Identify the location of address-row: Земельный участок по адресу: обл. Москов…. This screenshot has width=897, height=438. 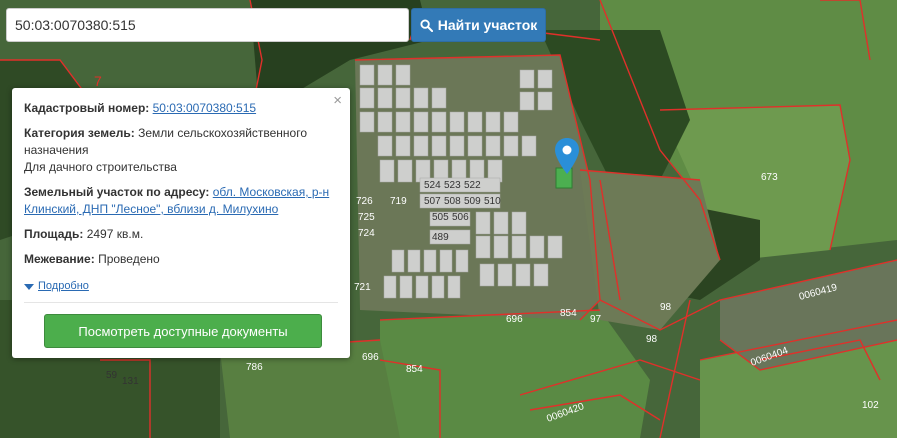
(181, 201).